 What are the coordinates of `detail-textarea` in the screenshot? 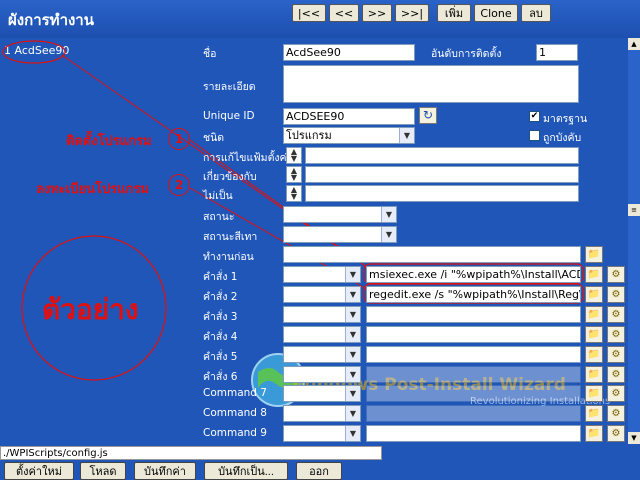 It's located at (431, 84).